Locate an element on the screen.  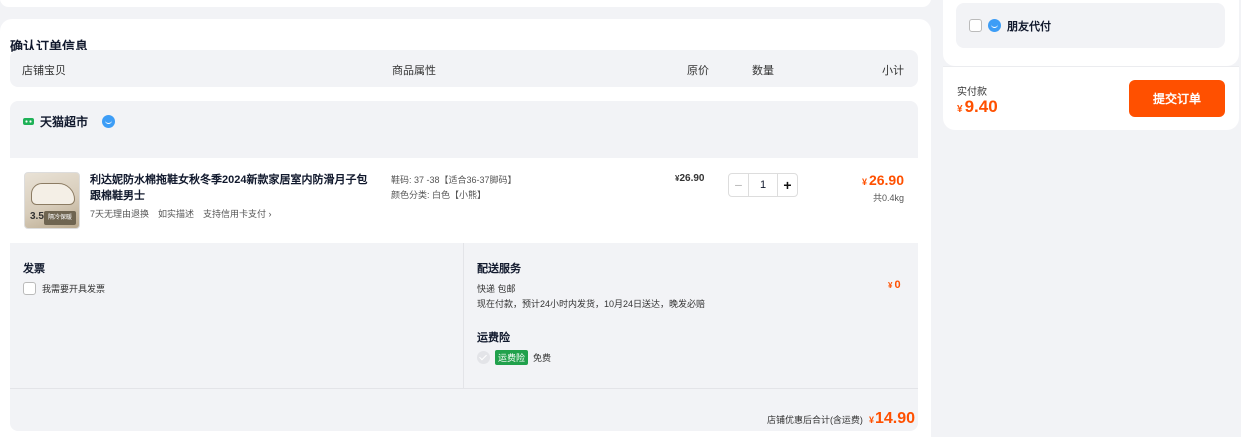
decrease-button: − is located at coordinates (739, 185).